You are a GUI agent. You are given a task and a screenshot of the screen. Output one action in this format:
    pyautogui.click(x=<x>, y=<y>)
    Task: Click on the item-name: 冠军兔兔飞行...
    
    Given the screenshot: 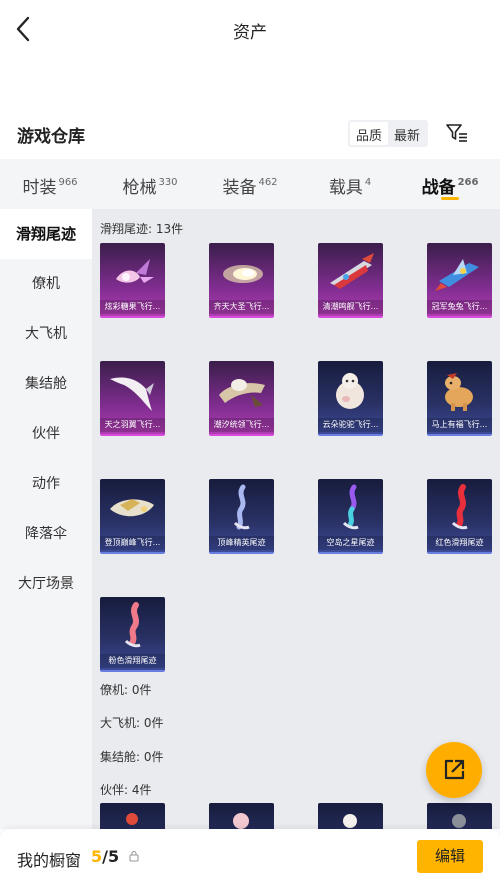 What is the action you would take?
    pyautogui.click(x=459, y=307)
    